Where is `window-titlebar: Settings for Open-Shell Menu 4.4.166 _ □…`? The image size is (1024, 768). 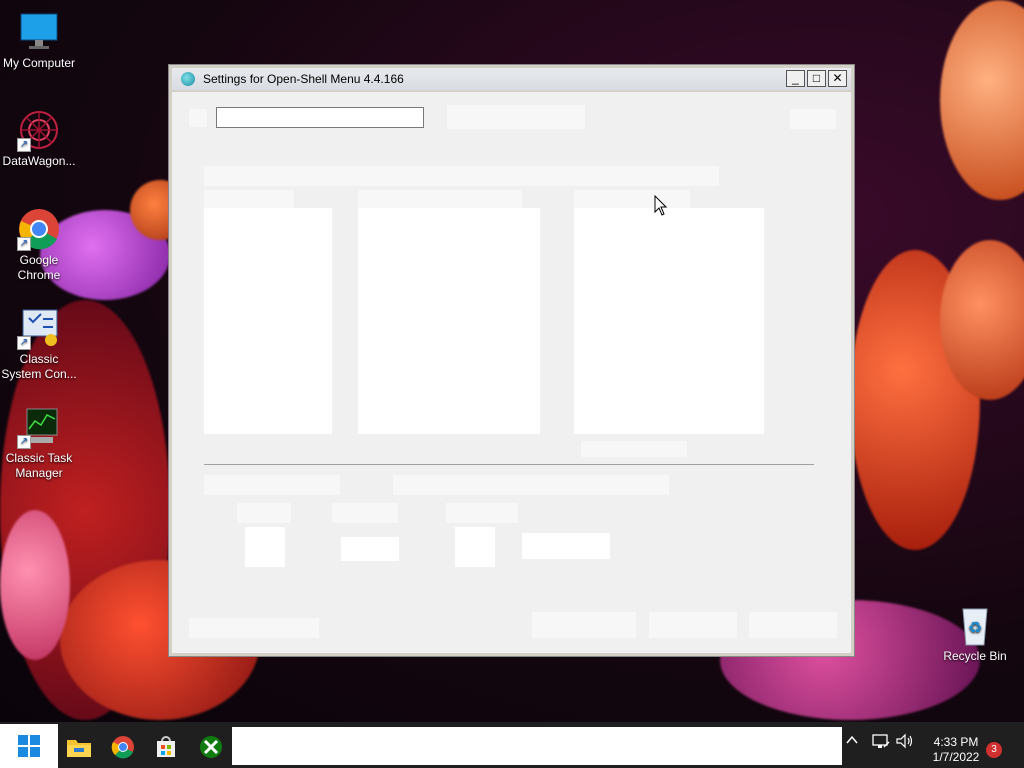
window-titlebar: Settings for Open-Shell Menu 4.4.166 _ □… is located at coordinates (511, 79).